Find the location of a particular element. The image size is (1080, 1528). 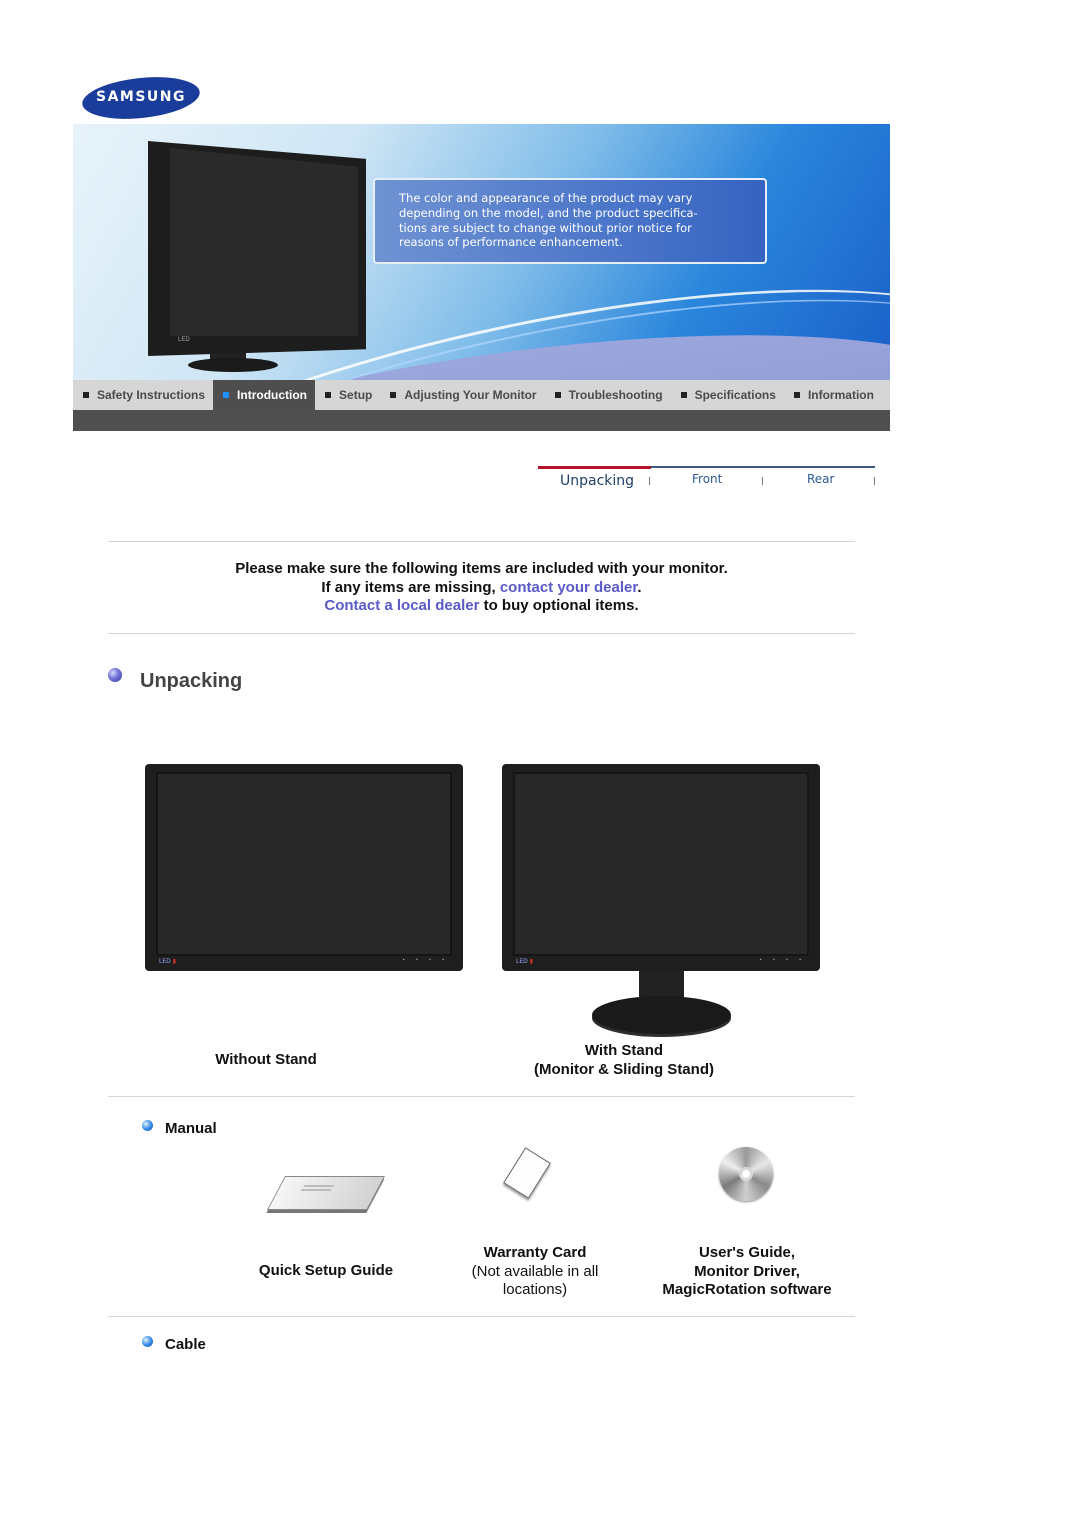

monitor-without-stand-image: LED ▮ ▪ • • ▪ is located at coordinates (304, 867).